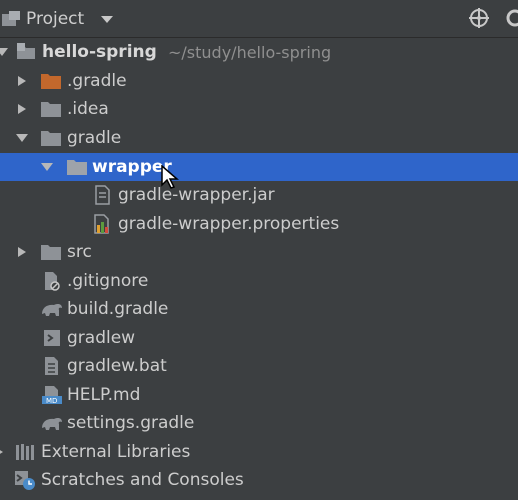  Describe the element at coordinates (117, 366) in the screenshot. I see `tree-item-label: gradlew.bat` at that location.